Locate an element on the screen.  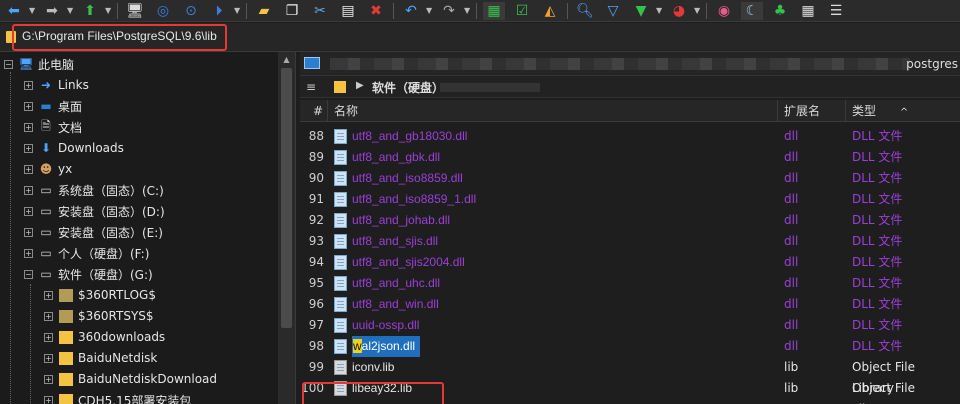
column-header-type: 类型 ^ is located at coordinates (903, 111).